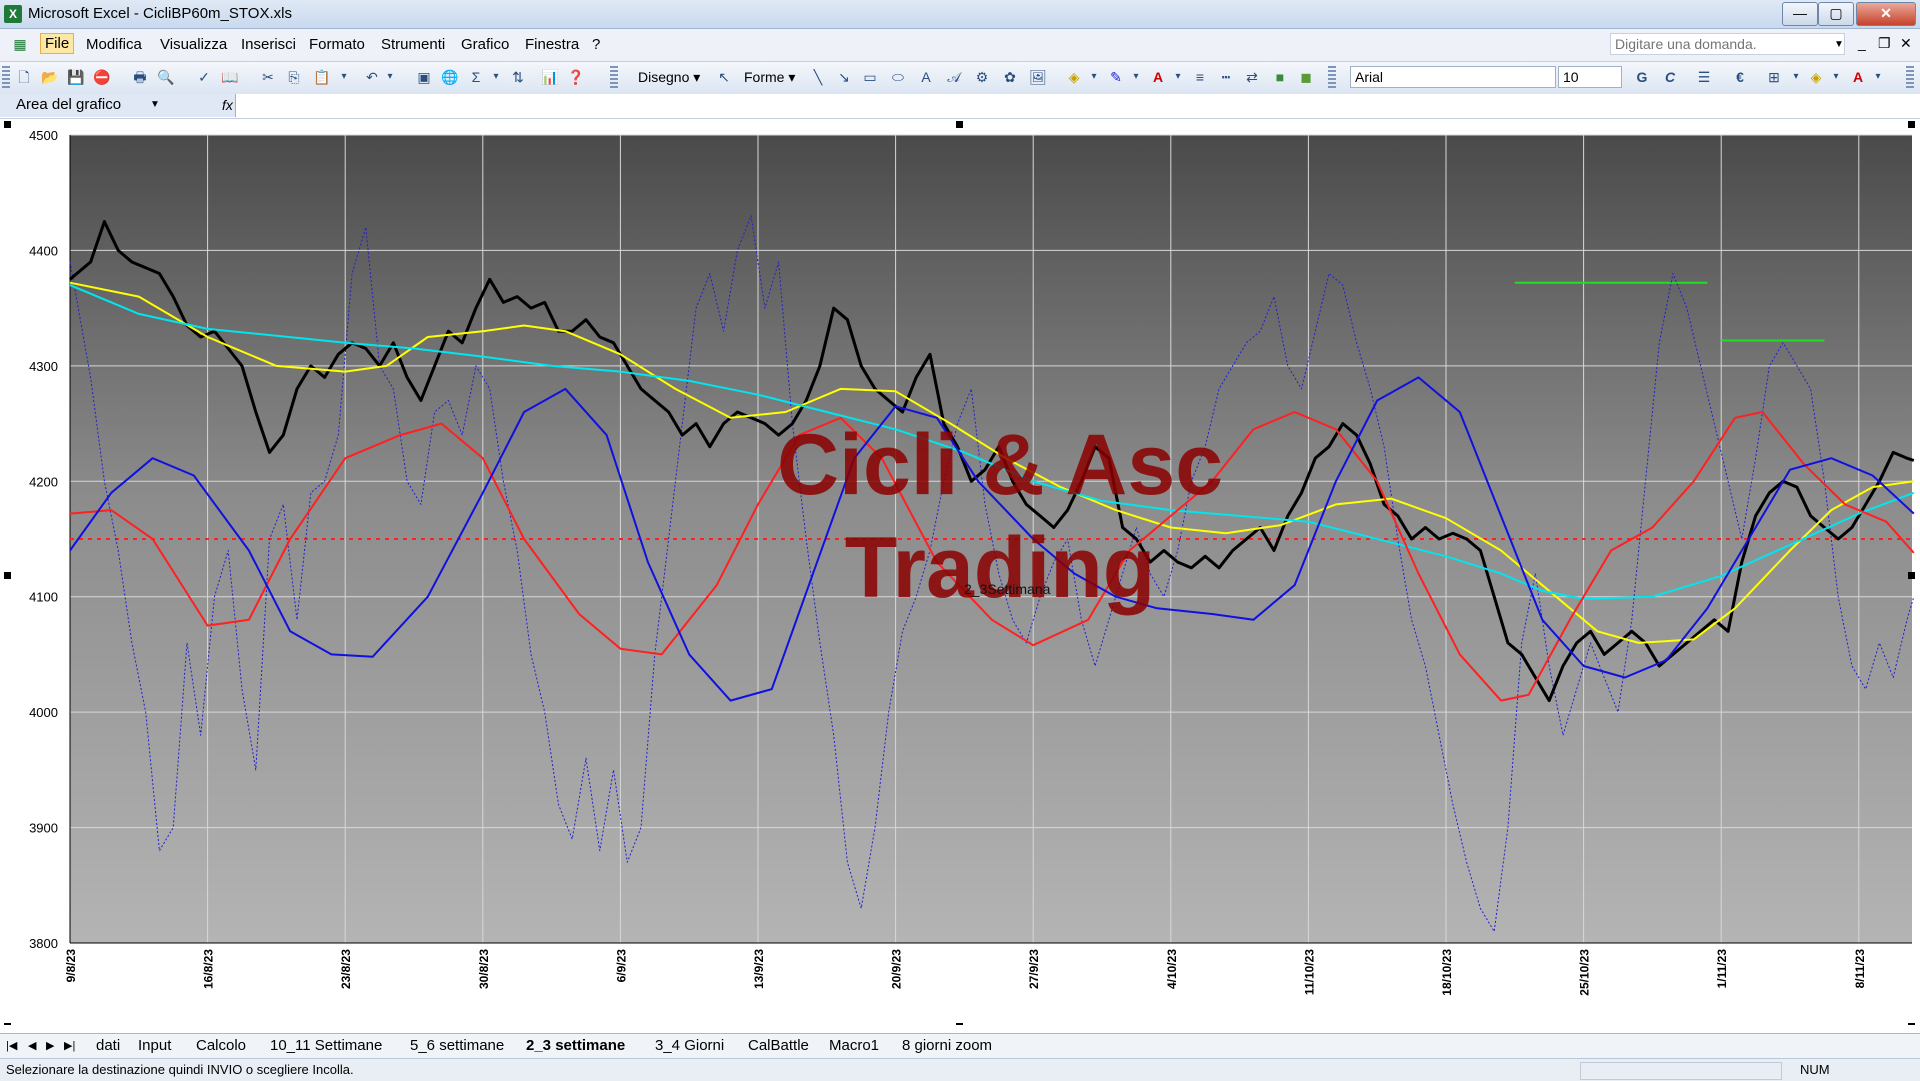  Describe the element at coordinates (485, 44) in the screenshot. I see `menu-grafico: Grafico` at that location.